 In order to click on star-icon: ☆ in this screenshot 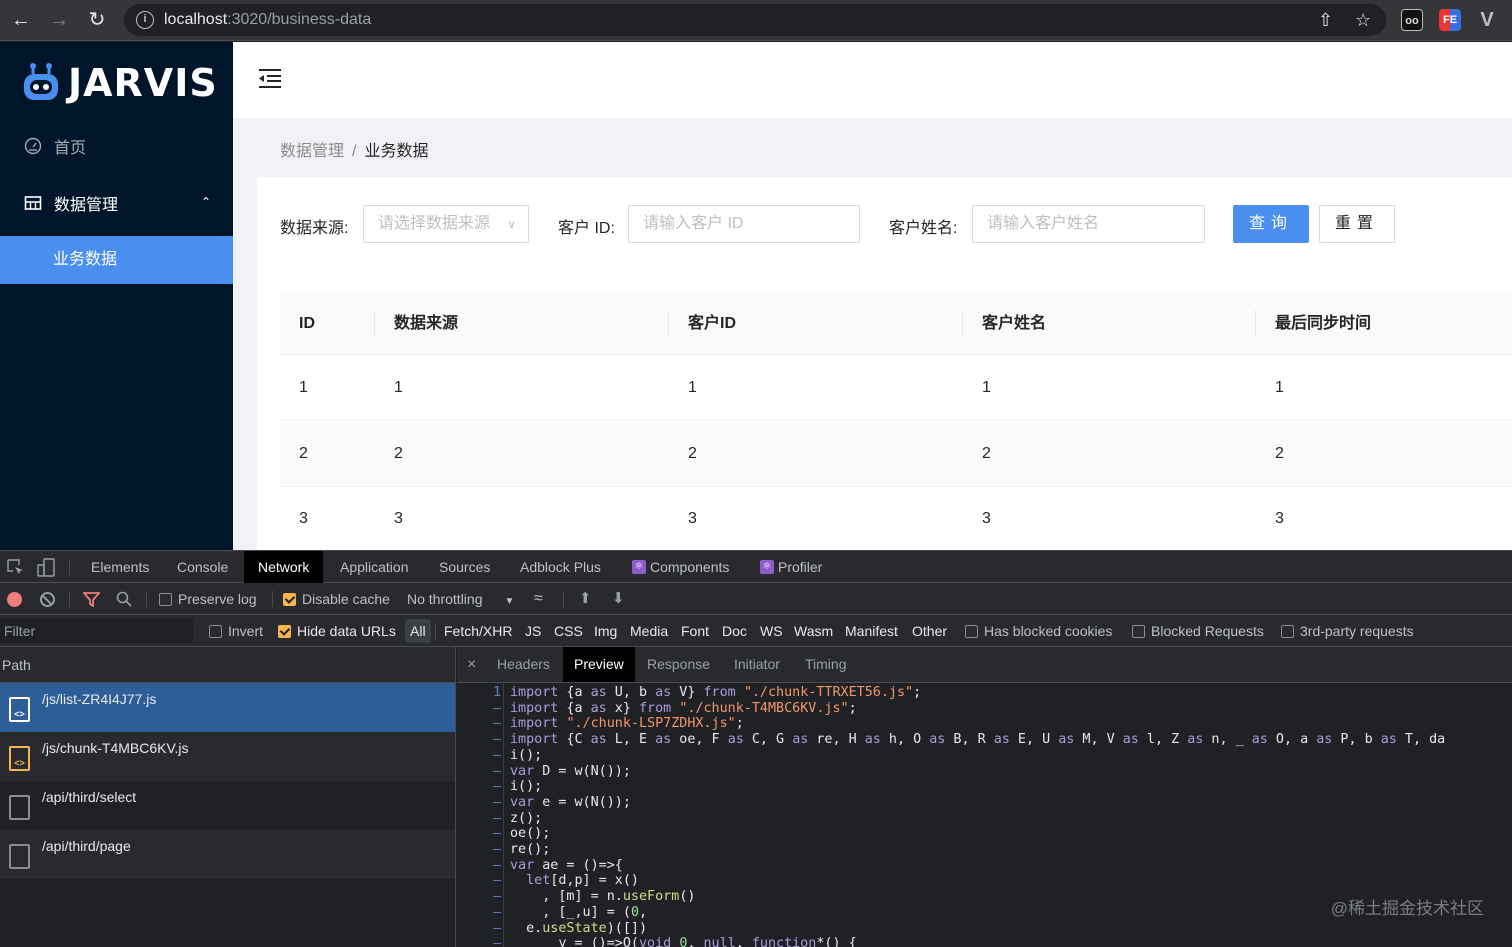, I will do `click(1363, 20)`.